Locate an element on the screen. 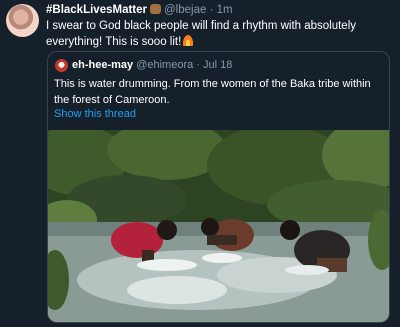  fire-emoji-icon is located at coordinates (188, 40).